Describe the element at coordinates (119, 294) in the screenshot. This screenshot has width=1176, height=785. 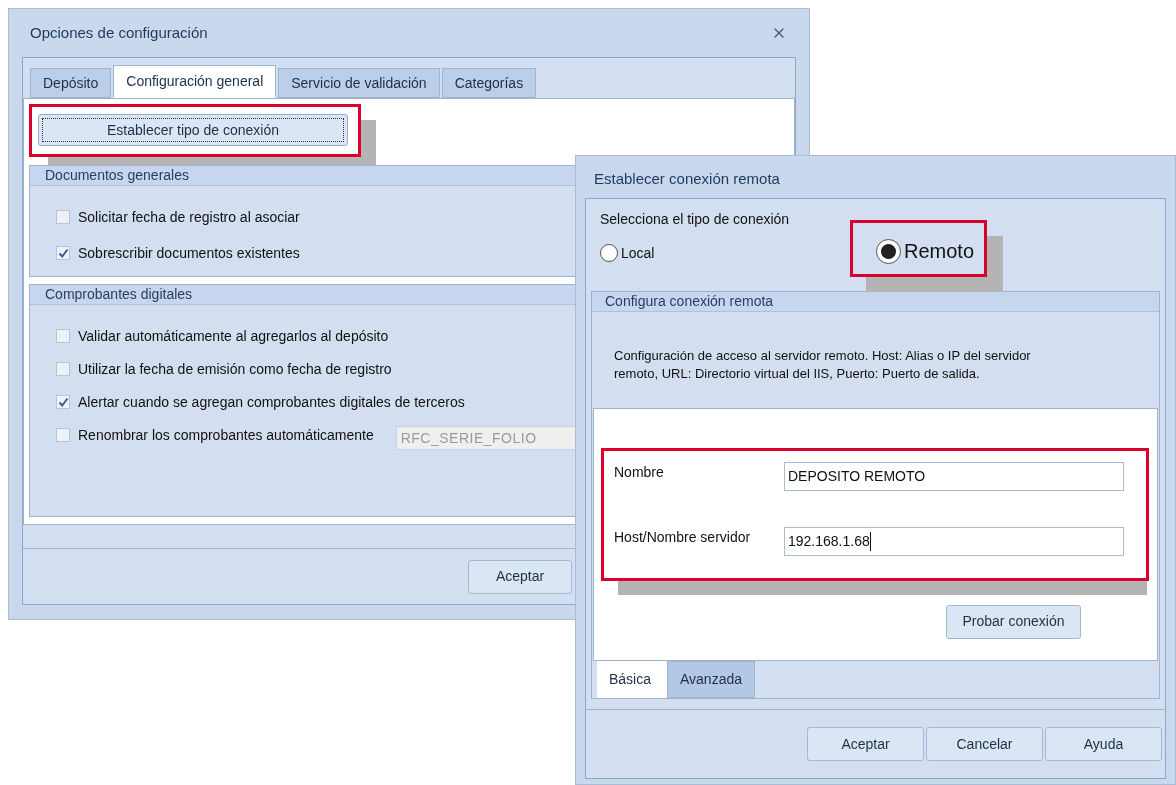
I see `group-title: Comprobantes digitales` at that location.